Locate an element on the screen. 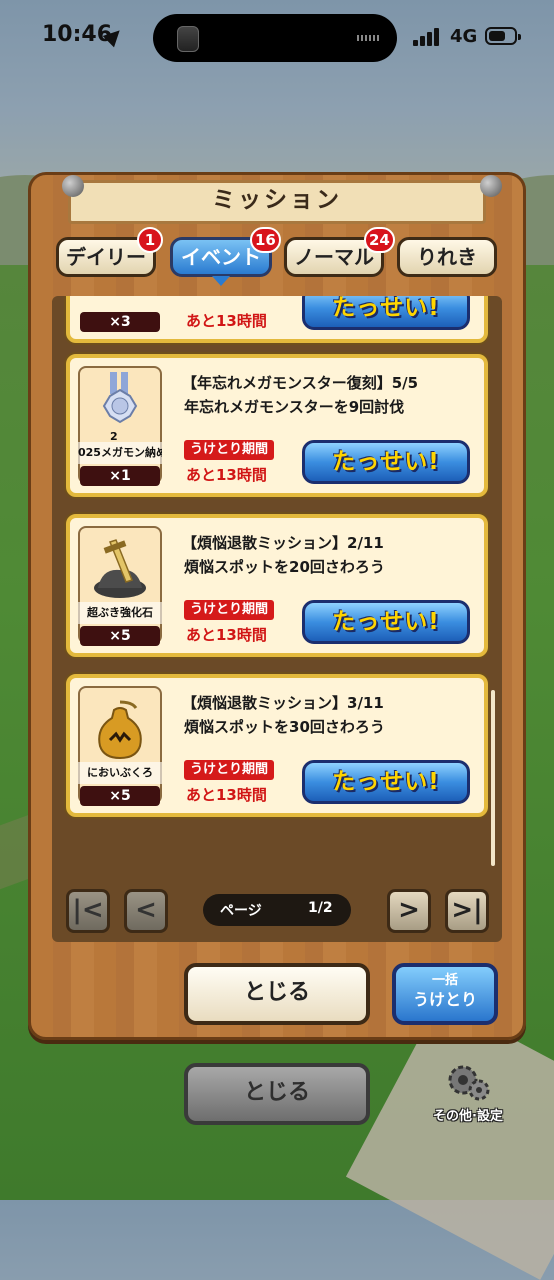 This screenshot has height=1280, width=554. mission-card: ×3 あと13時間 たっせい! is located at coordinates (277, 319).